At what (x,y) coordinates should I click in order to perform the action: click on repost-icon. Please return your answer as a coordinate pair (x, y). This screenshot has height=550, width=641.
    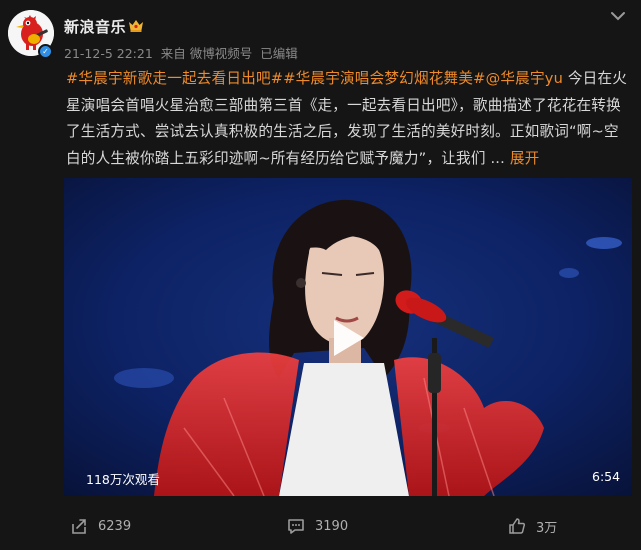
    Looking at the image, I should click on (79, 526).